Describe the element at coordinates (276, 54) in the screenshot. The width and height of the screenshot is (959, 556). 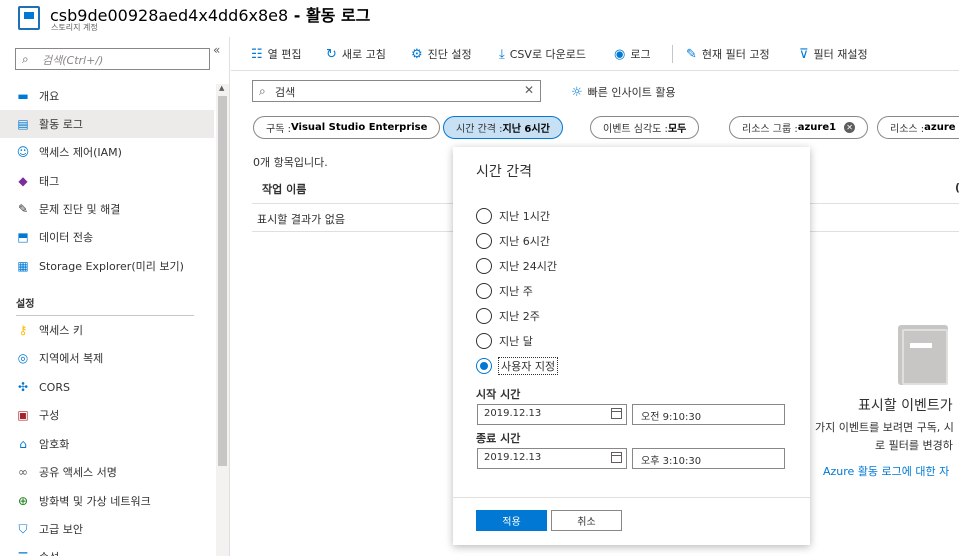
I see `edit-columns-button: ☷ 열 편집` at that location.